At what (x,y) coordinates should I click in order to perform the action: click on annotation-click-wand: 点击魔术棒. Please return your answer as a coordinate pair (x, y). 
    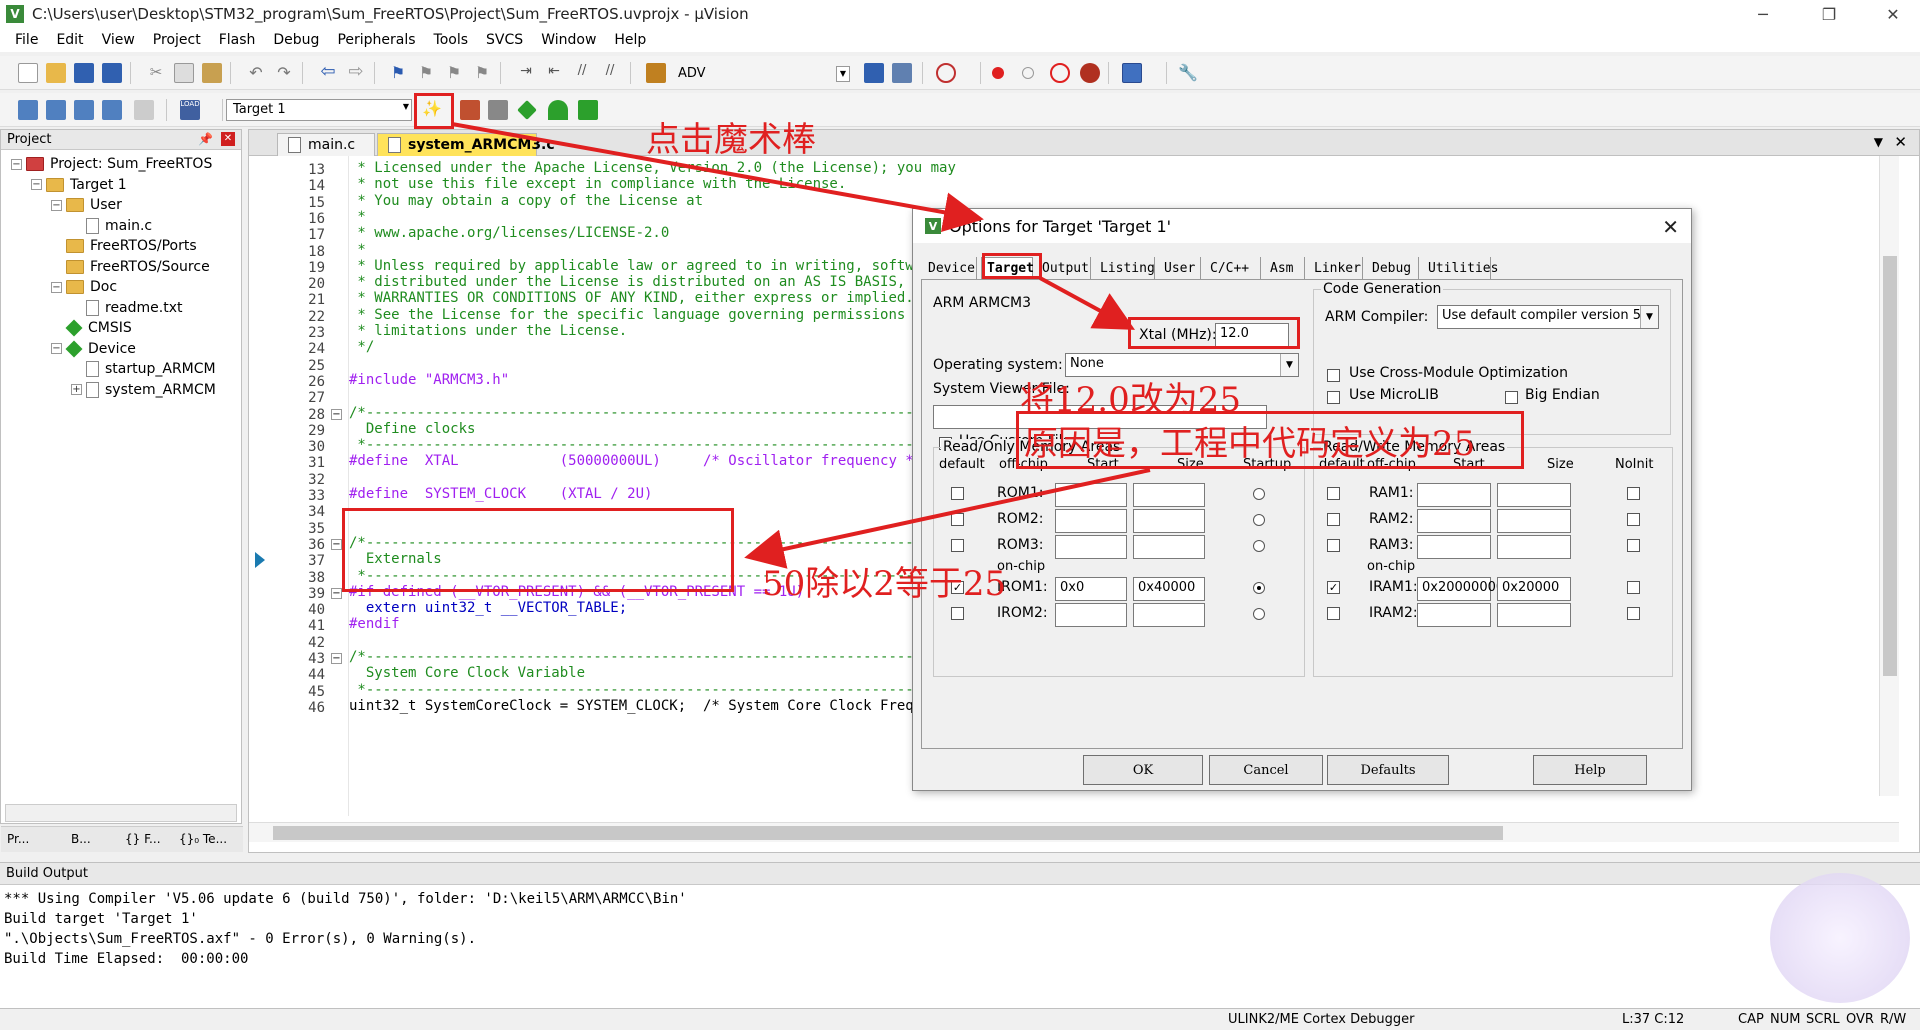
    Looking at the image, I should click on (731, 140).